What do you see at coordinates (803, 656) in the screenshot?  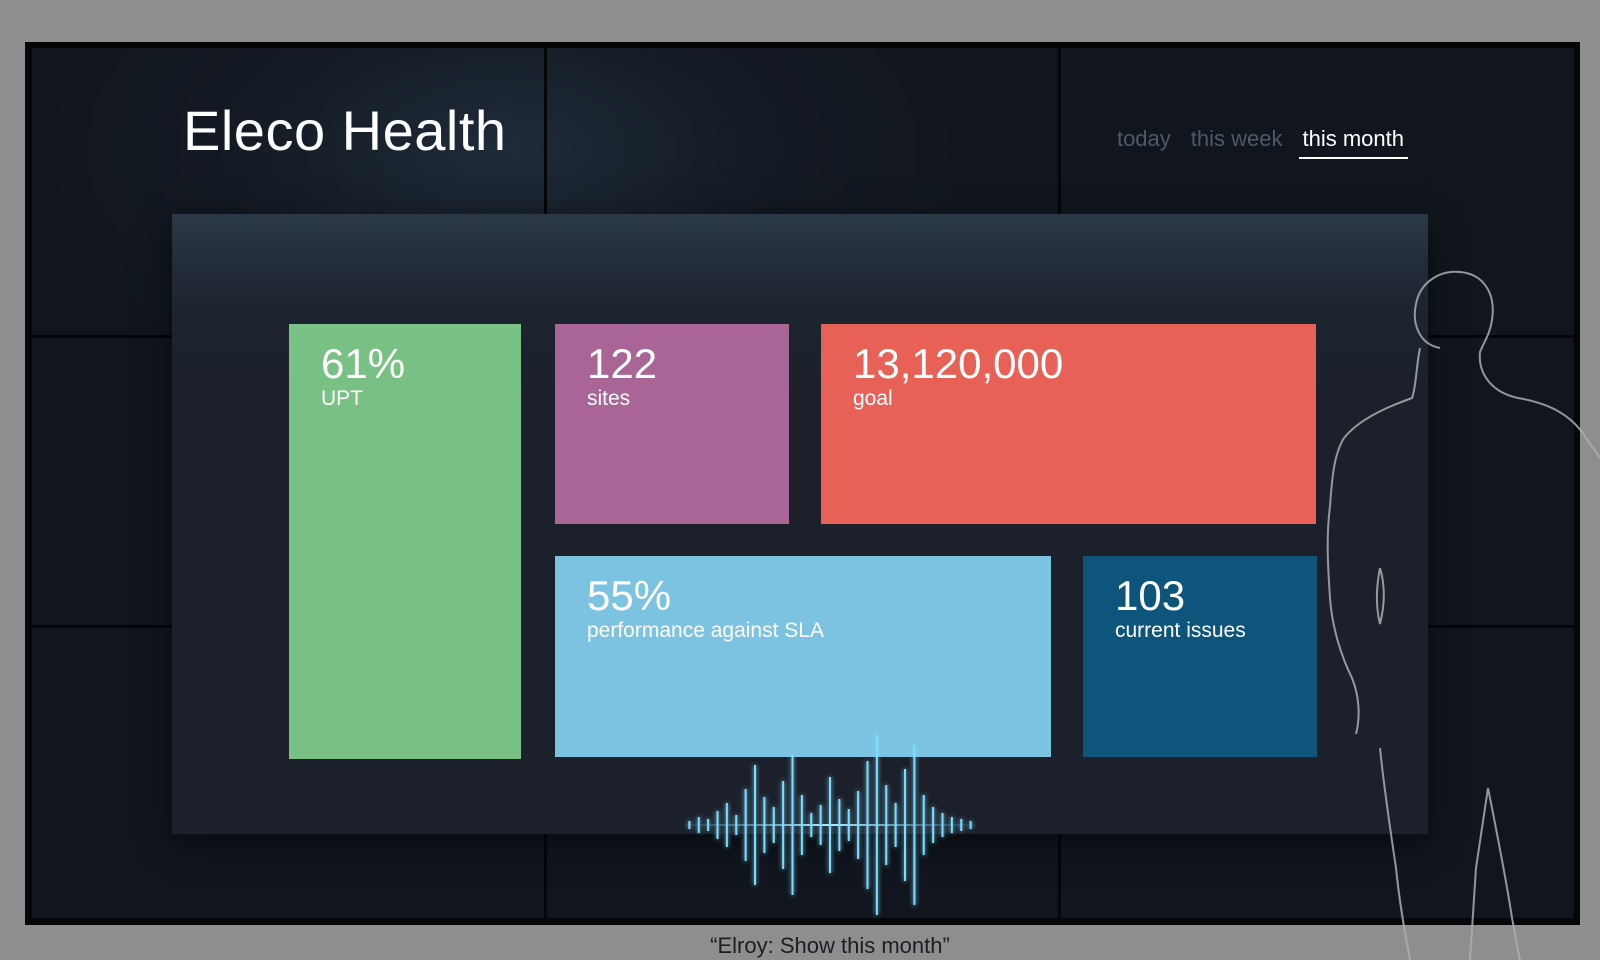 I see `tile-sla-performance: 55% performance against SLA` at bounding box center [803, 656].